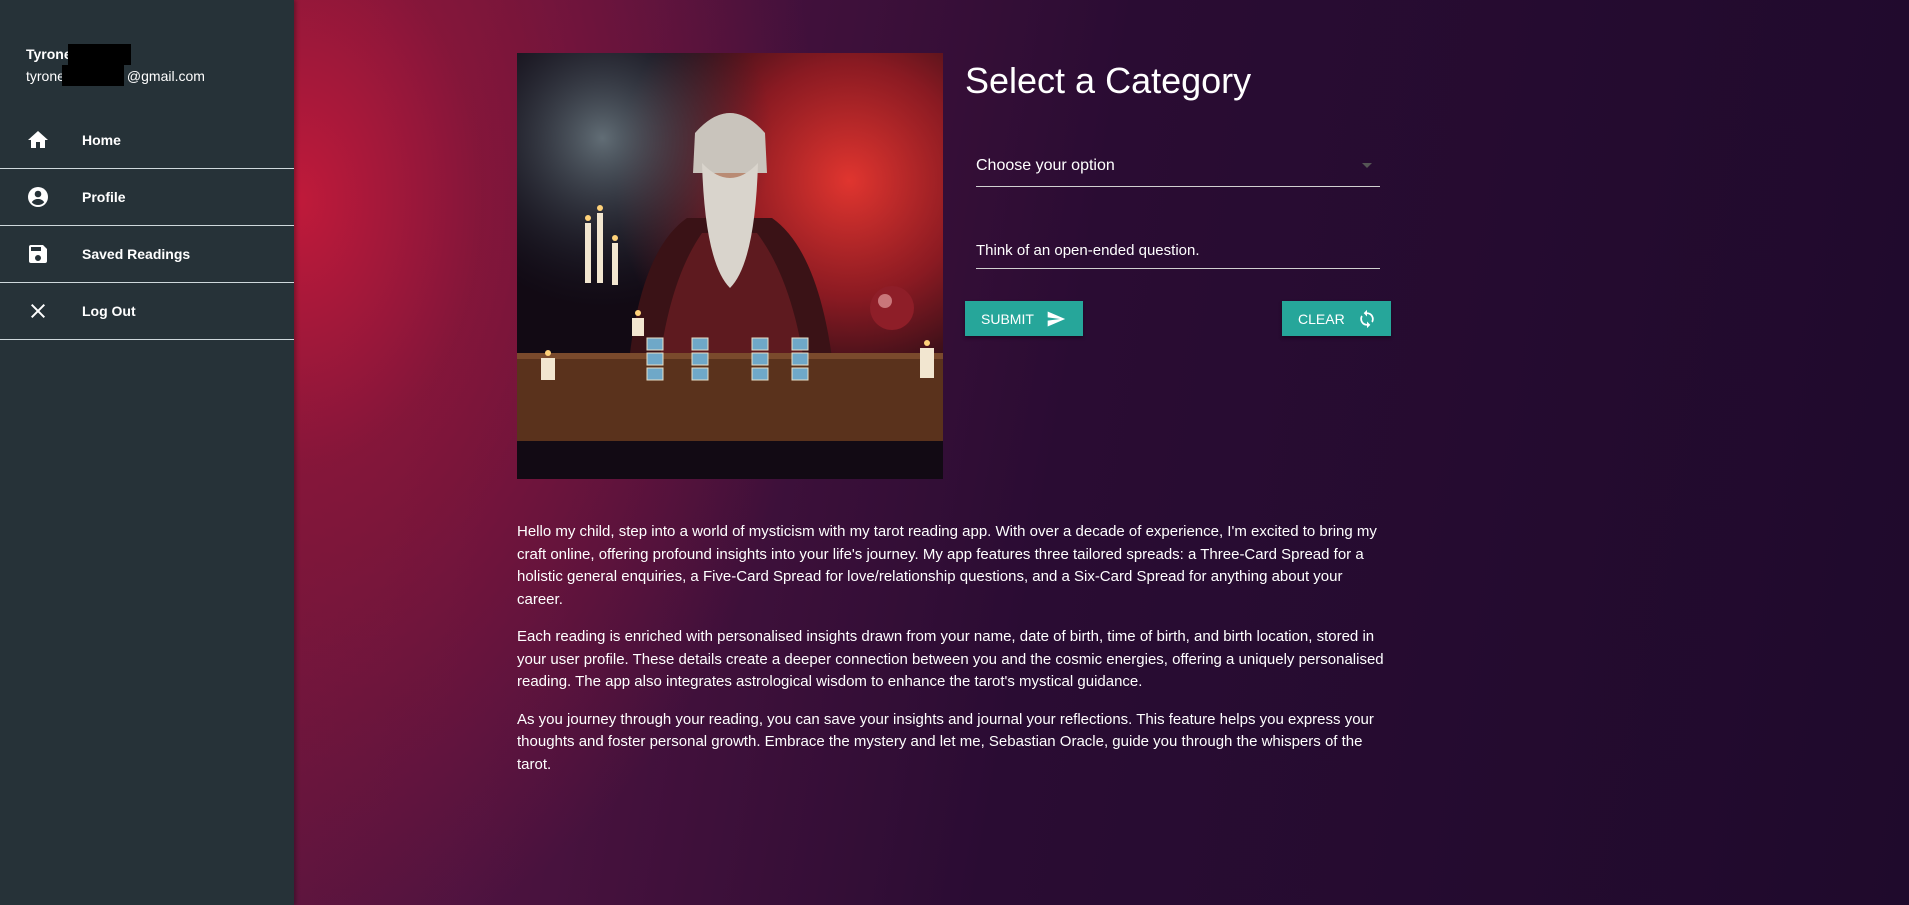  I want to click on account-circle-icon, so click(38, 197).